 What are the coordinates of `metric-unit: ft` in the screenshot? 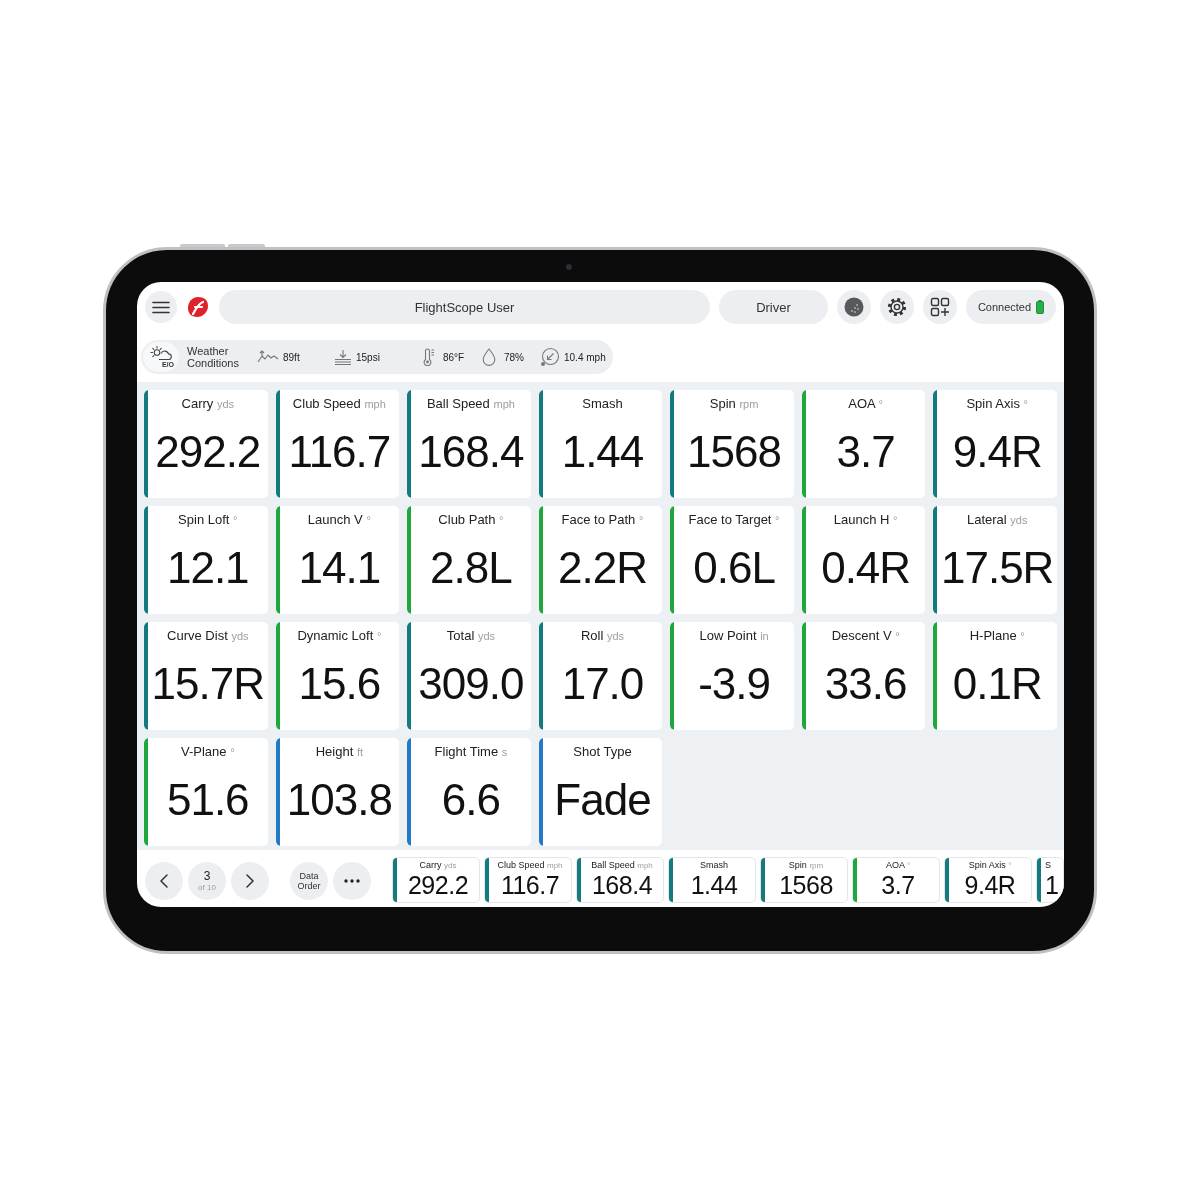 It's located at (359, 752).